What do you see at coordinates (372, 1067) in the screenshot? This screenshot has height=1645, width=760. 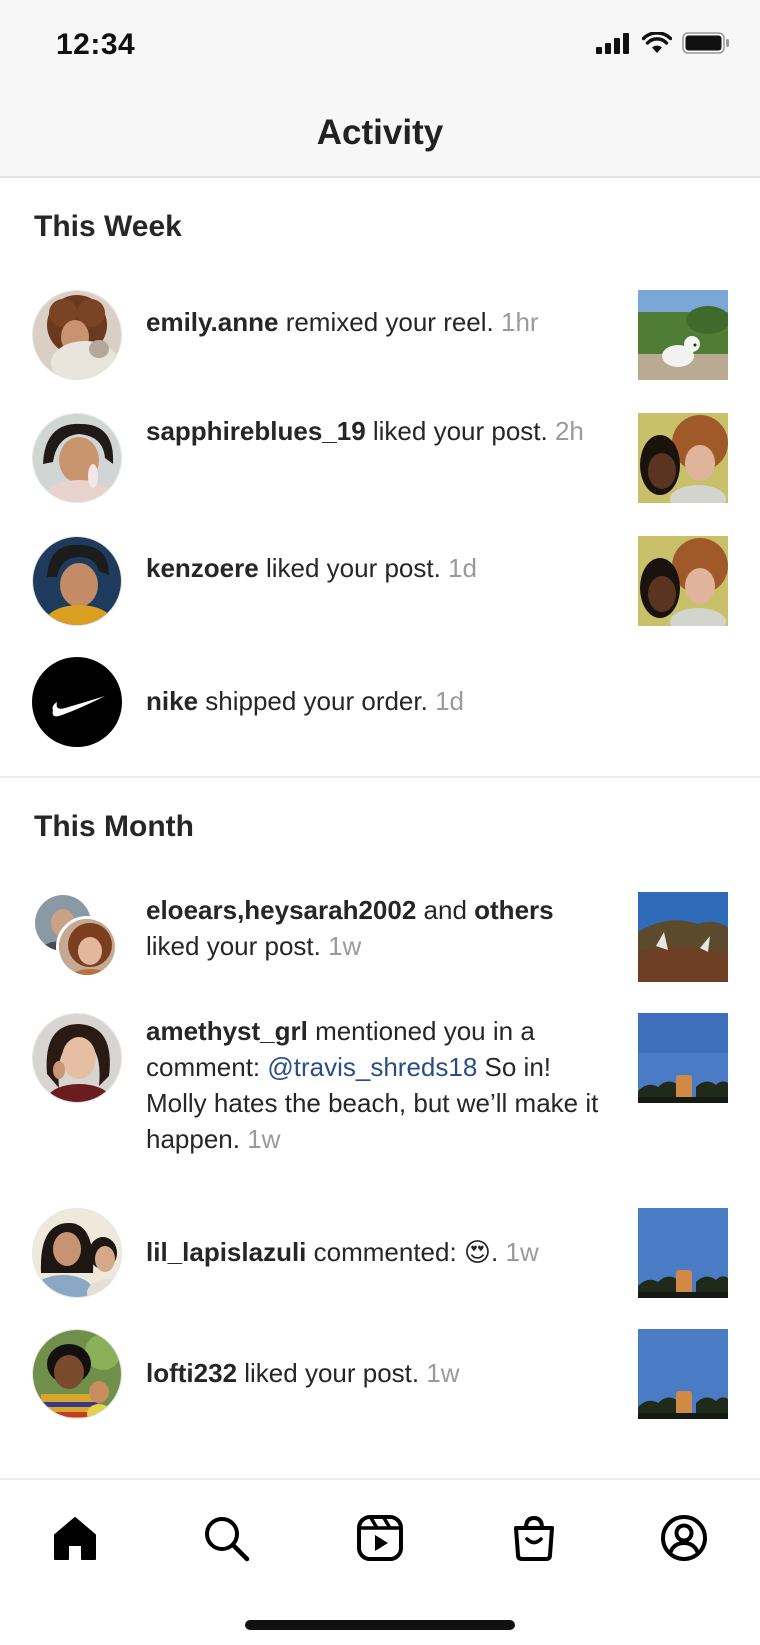 I see `mention-link: @travis_shreds18` at bounding box center [372, 1067].